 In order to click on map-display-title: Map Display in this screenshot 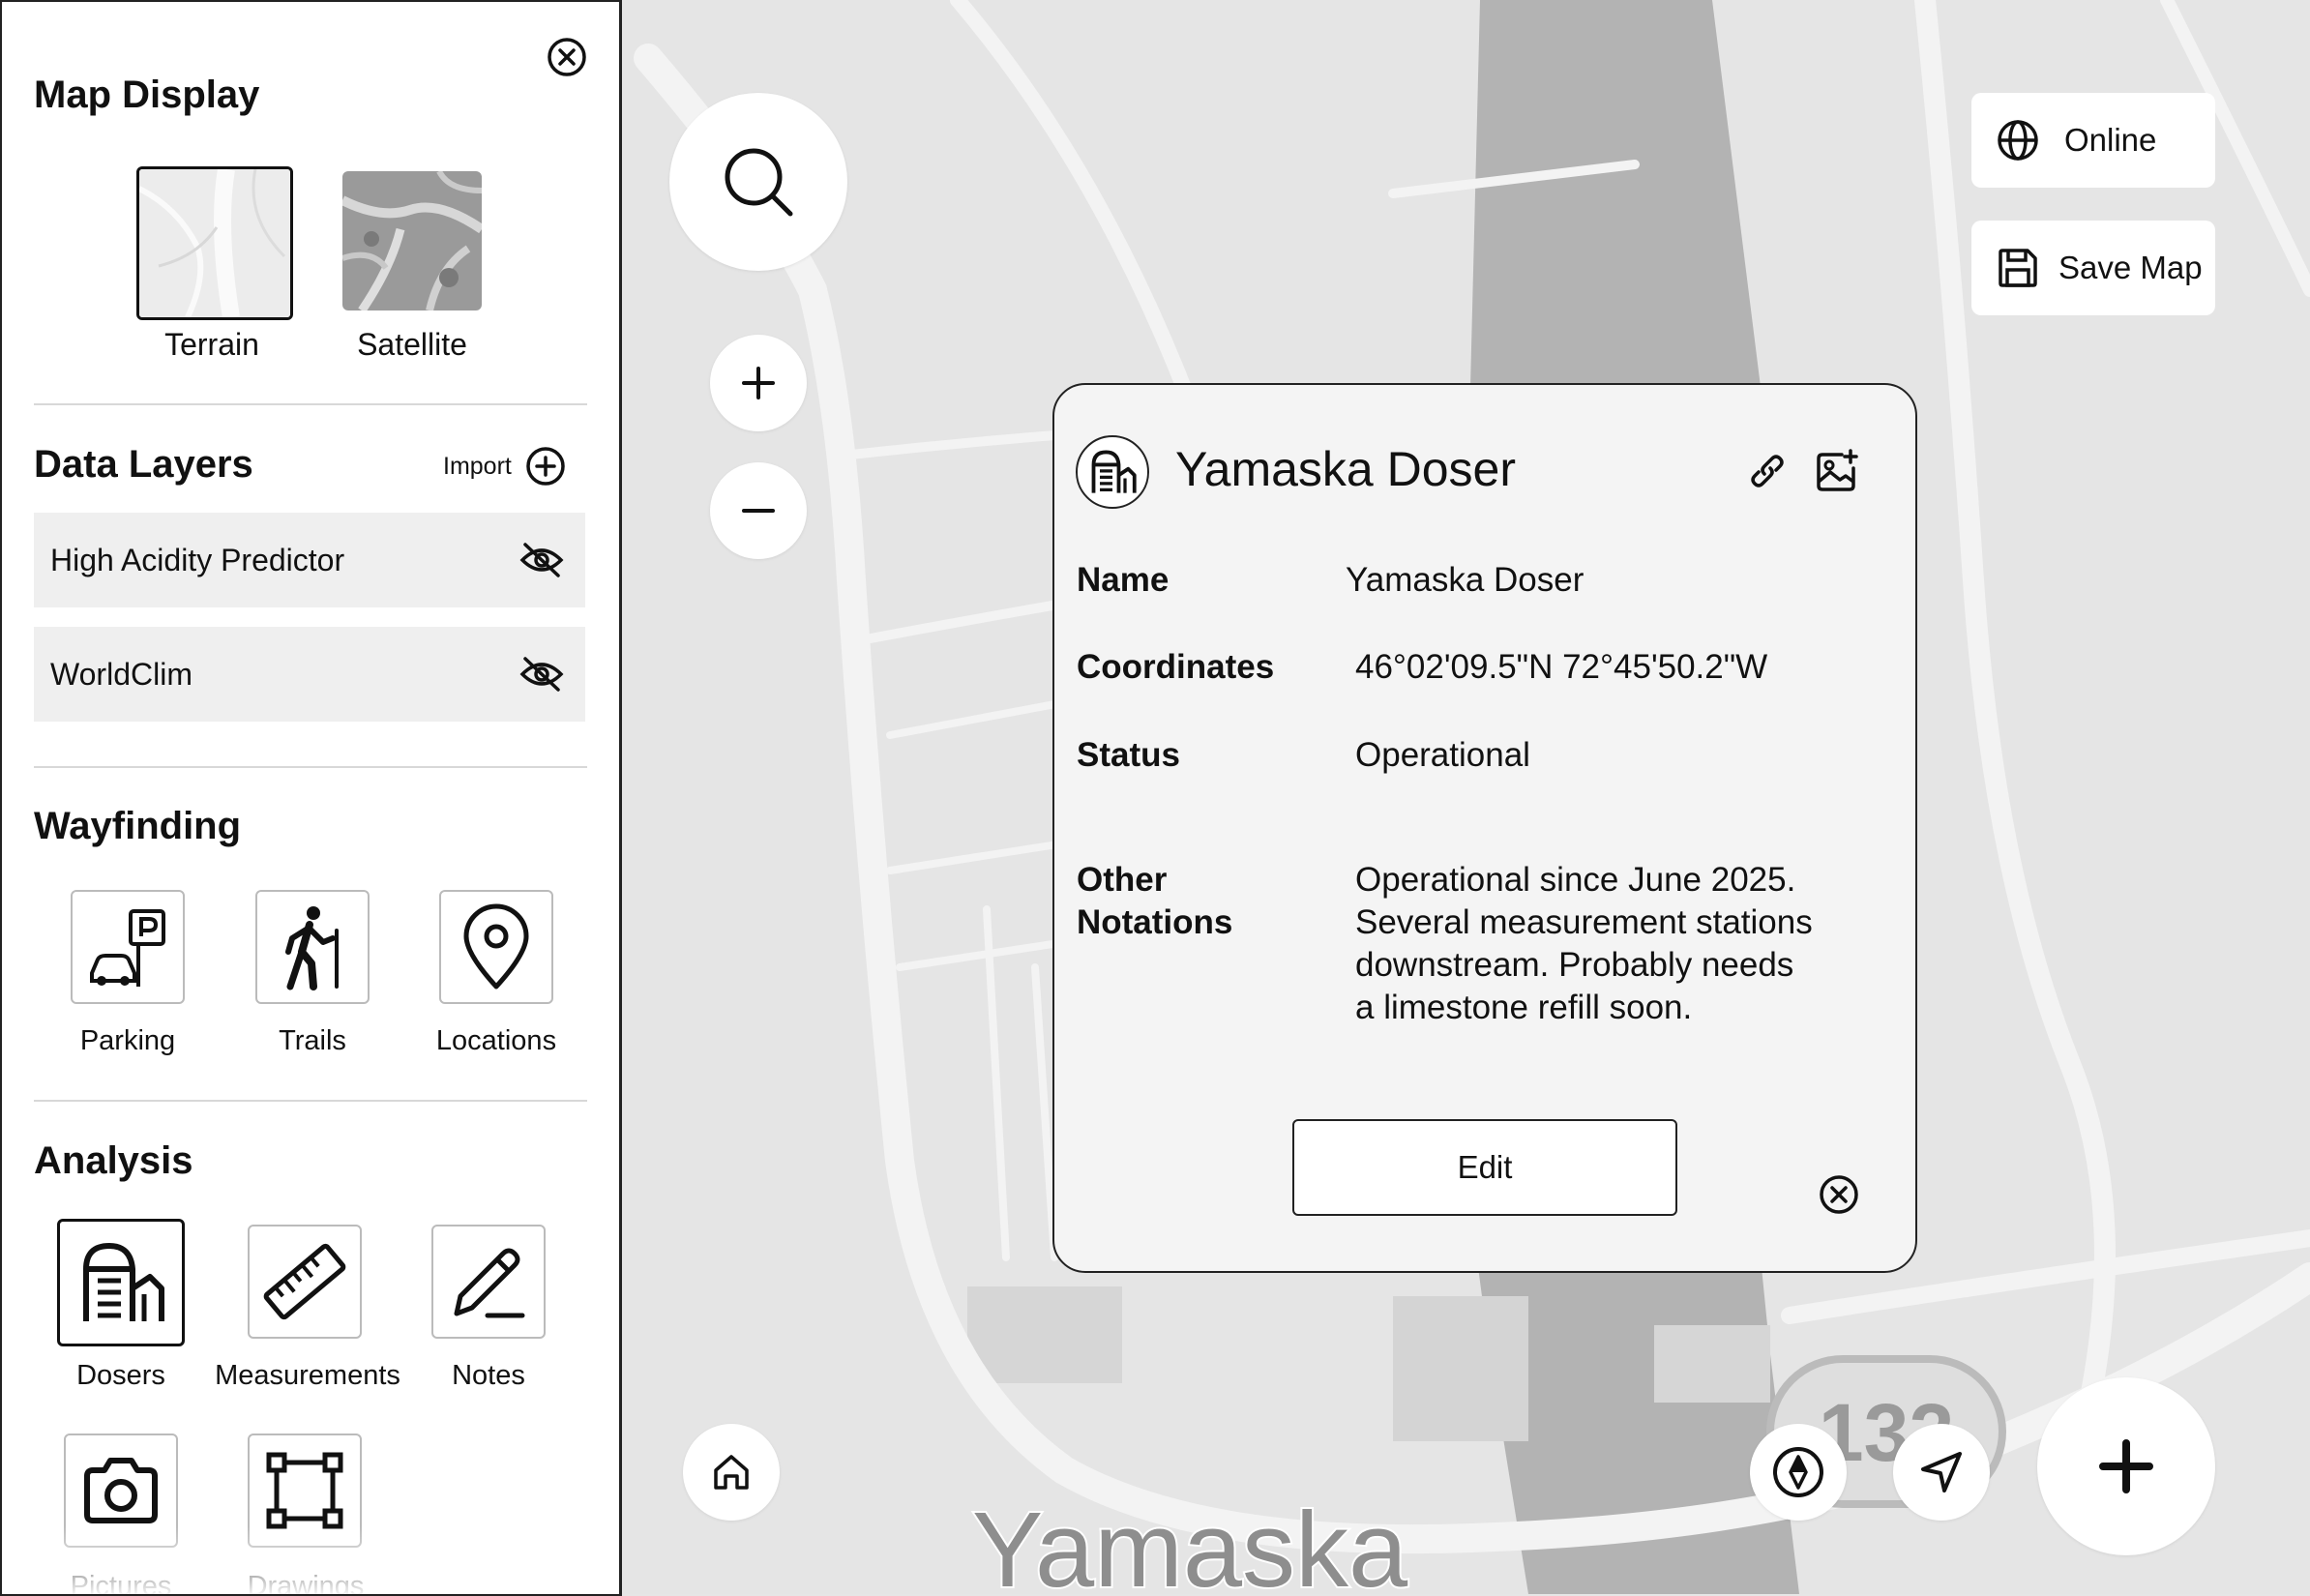, I will do `click(147, 95)`.